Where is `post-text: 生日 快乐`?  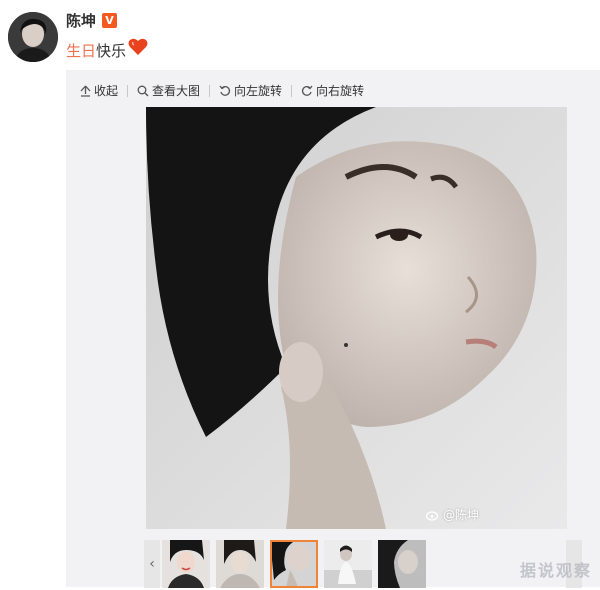 post-text: 生日 快乐 is located at coordinates (107, 49).